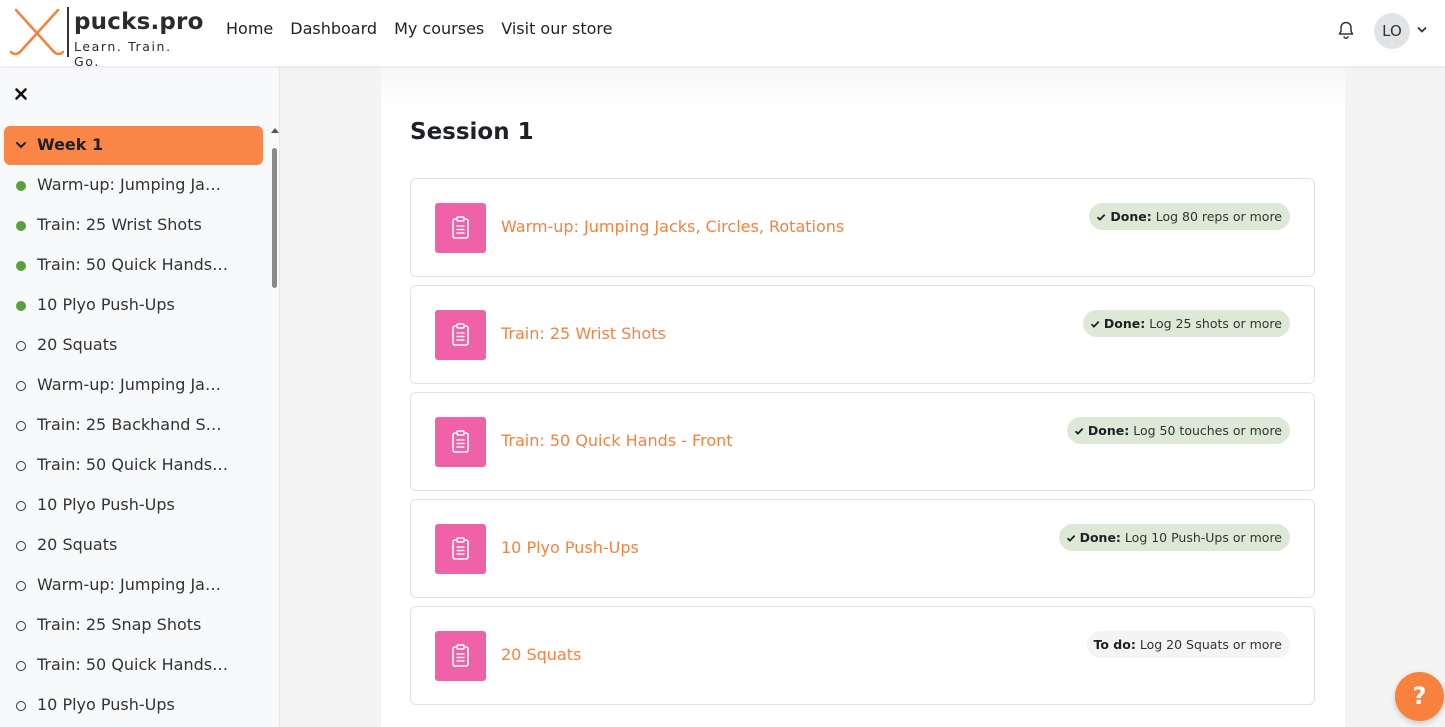 The width and height of the screenshot is (1445, 727). Describe the element at coordinates (556, 28) in the screenshot. I see `nav-visit-store: Visit our store` at that location.